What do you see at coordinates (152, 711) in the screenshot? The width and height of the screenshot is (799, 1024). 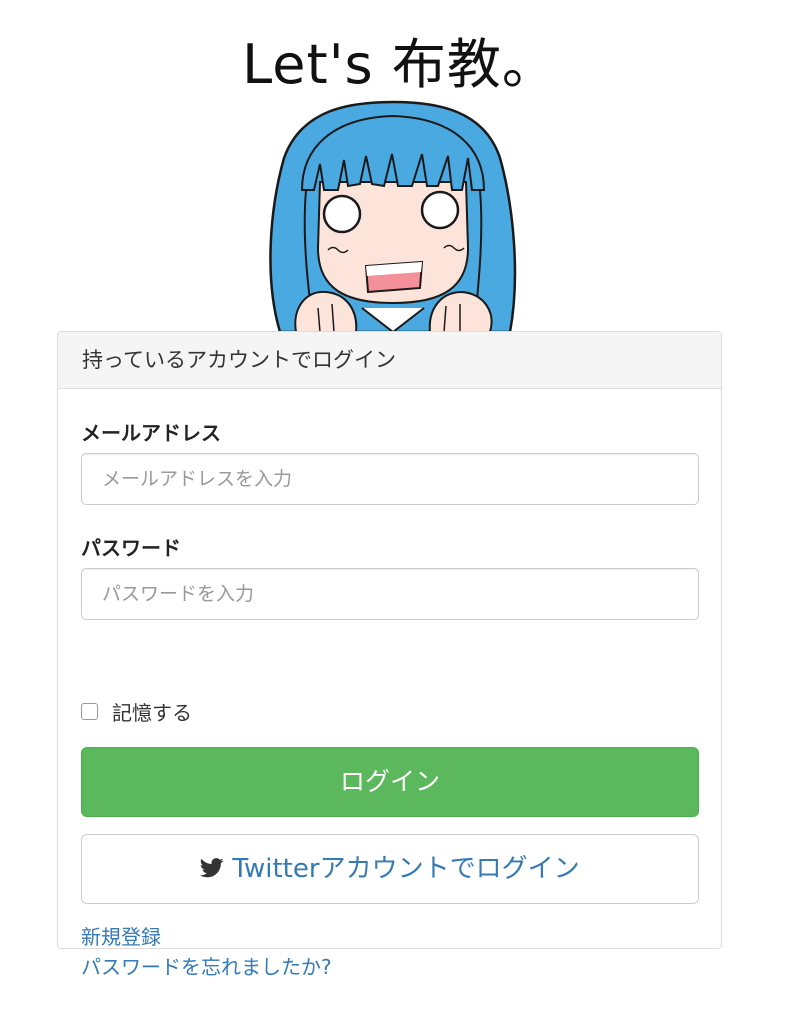 I see `remember-label: 記憶する` at bounding box center [152, 711].